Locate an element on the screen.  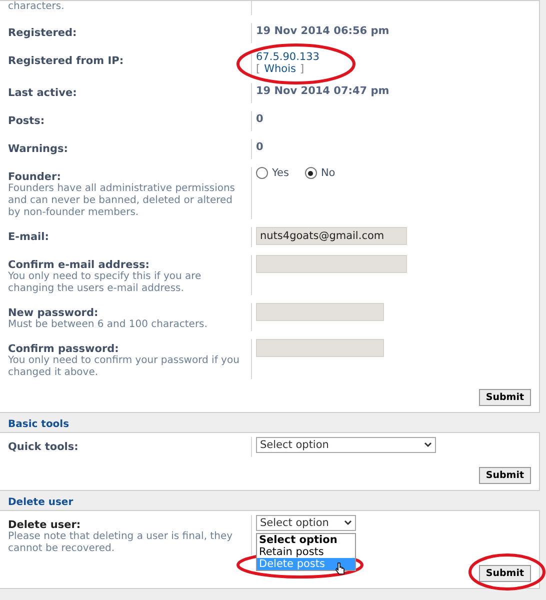
field-label: Registered from IP: is located at coordinates (66, 61).